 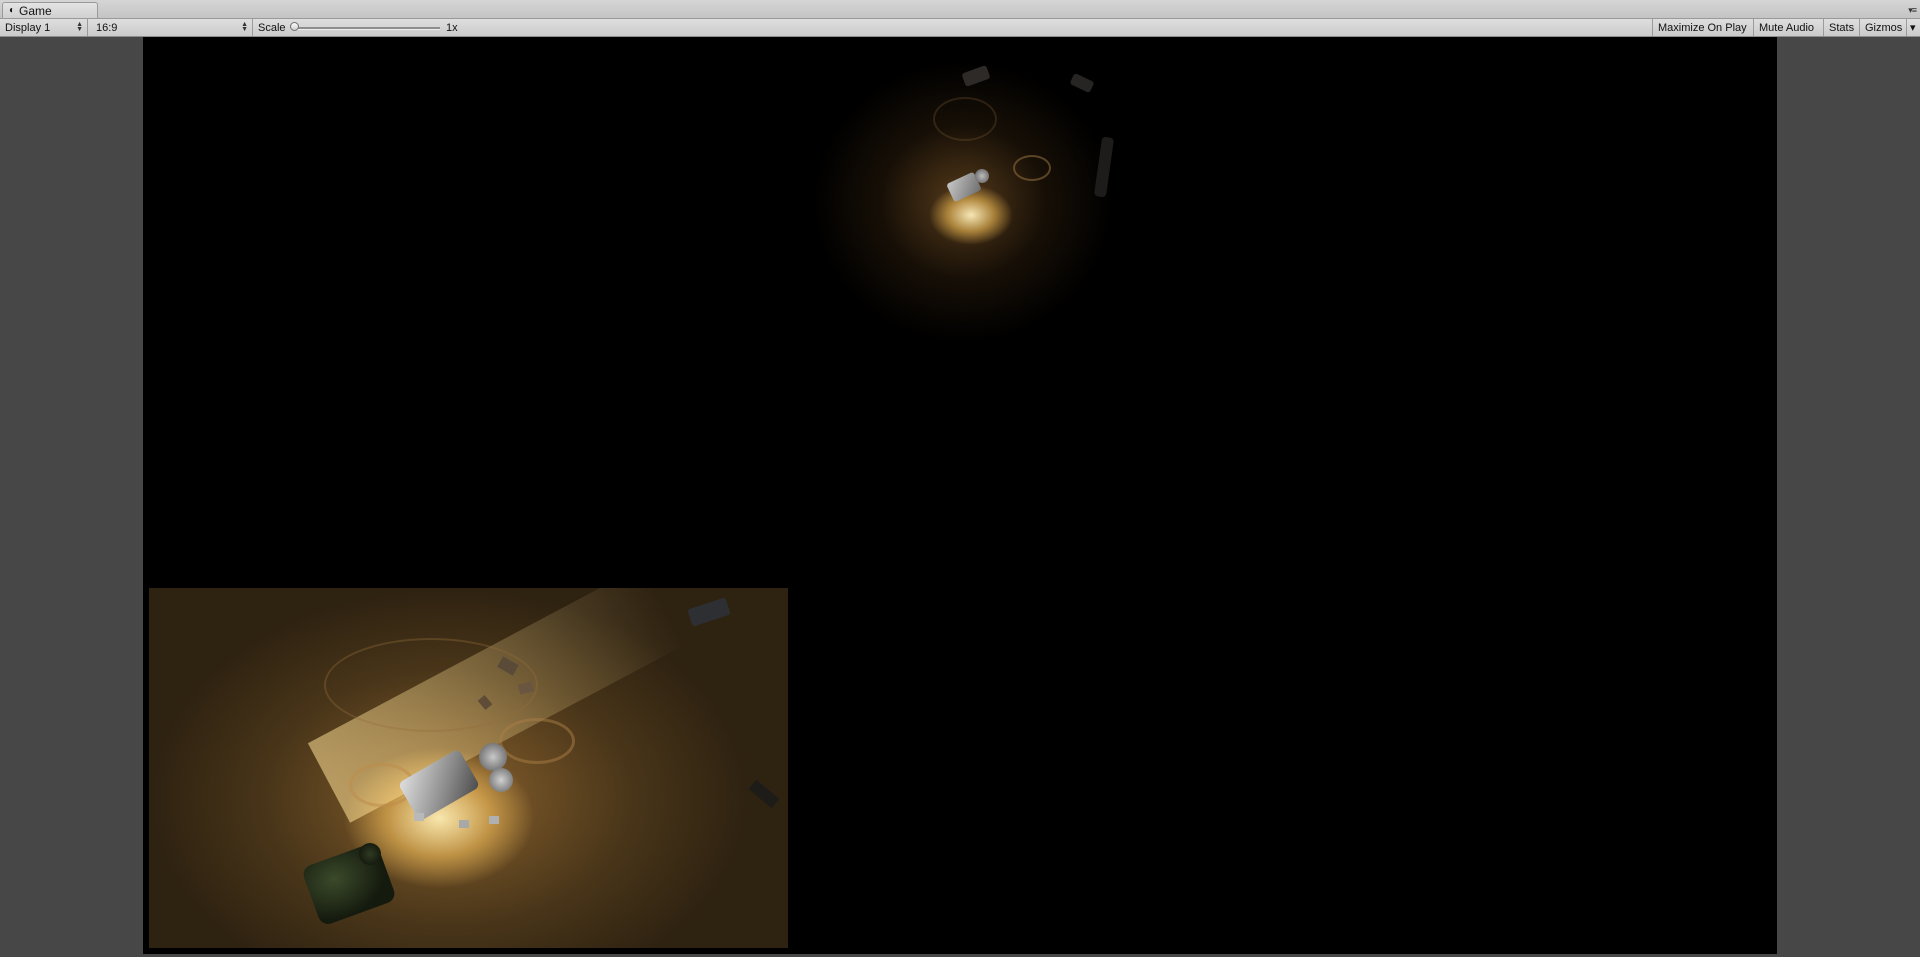 What do you see at coordinates (294, 26) in the screenshot?
I see `scale-slider-thumb` at bounding box center [294, 26].